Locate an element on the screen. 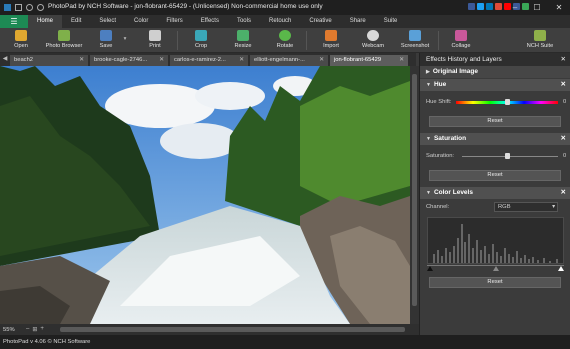  chevron-down-icon: ▾ is located at coordinates (553, 207).